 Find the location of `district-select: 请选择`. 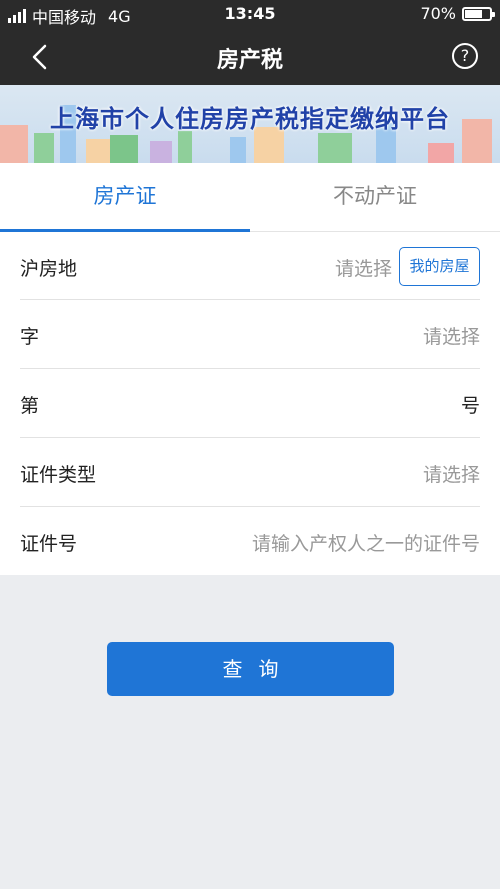

district-select: 请选择 is located at coordinates (363, 267).